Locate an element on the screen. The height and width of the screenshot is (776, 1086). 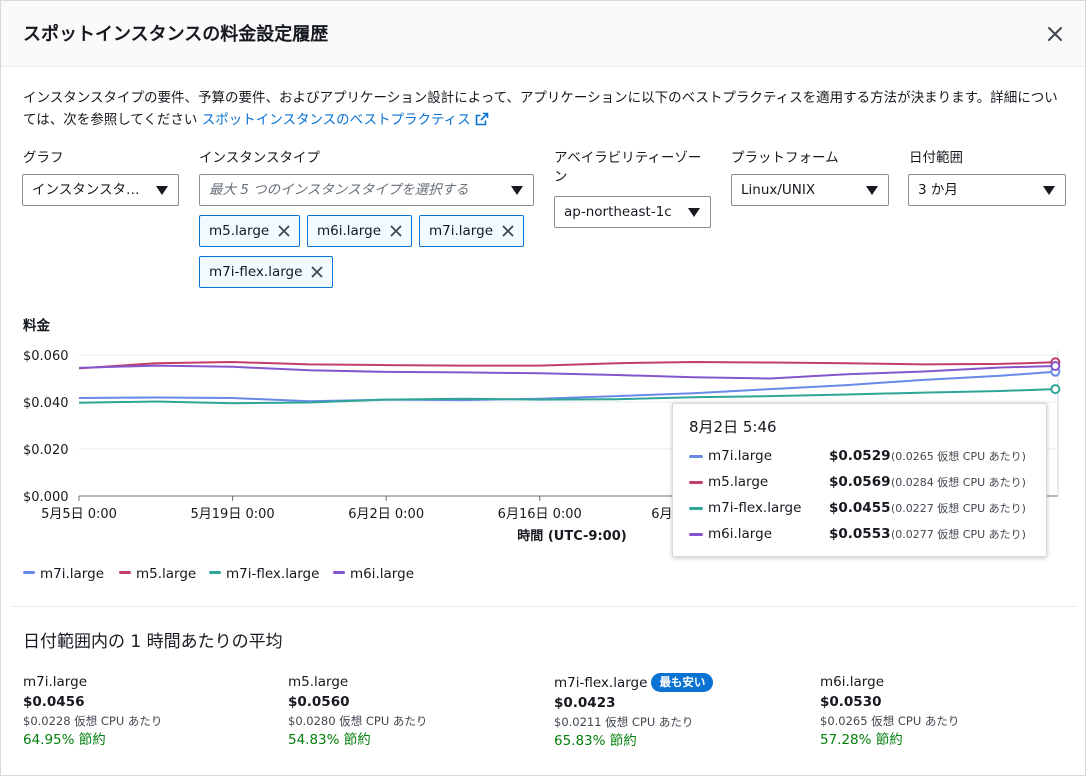
legend-item-m6i-large: m6i.large is located at coordinates (373, 574).